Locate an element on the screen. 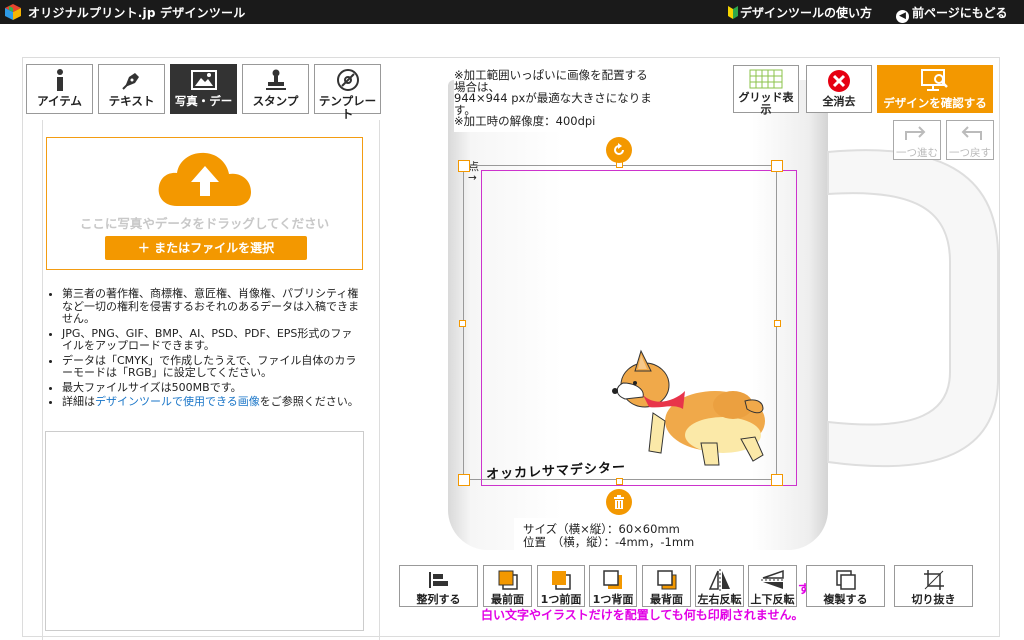  duplicate-icon is located at coordinates (845, 580).